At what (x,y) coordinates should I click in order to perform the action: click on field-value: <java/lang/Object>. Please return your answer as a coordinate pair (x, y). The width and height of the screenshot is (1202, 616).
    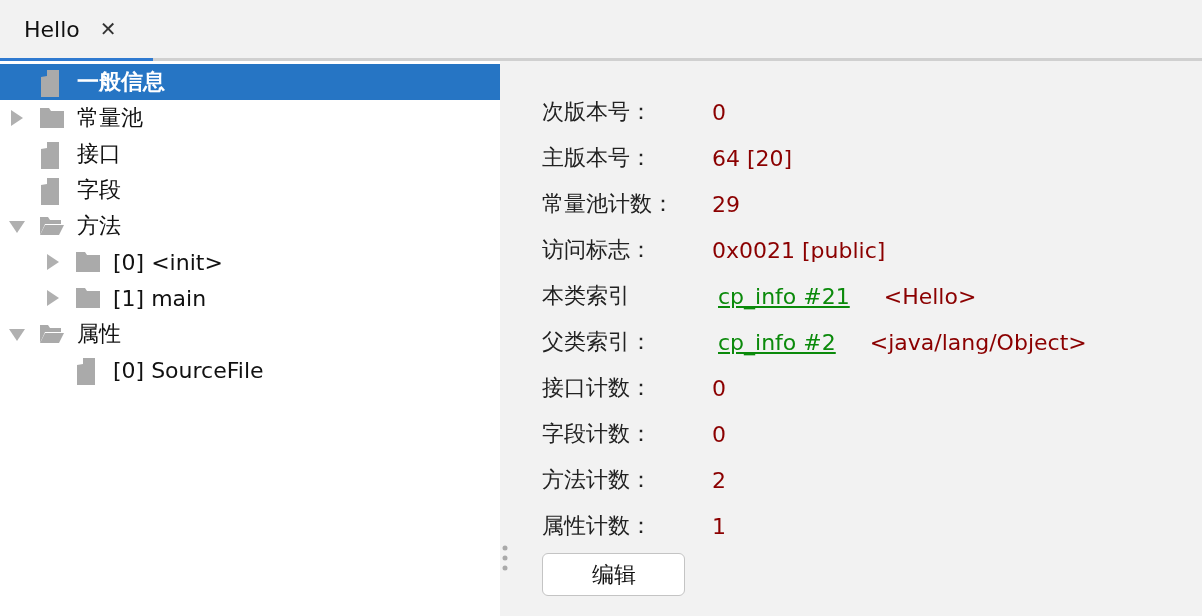
    Looking at the image, I should click on (978, 342).